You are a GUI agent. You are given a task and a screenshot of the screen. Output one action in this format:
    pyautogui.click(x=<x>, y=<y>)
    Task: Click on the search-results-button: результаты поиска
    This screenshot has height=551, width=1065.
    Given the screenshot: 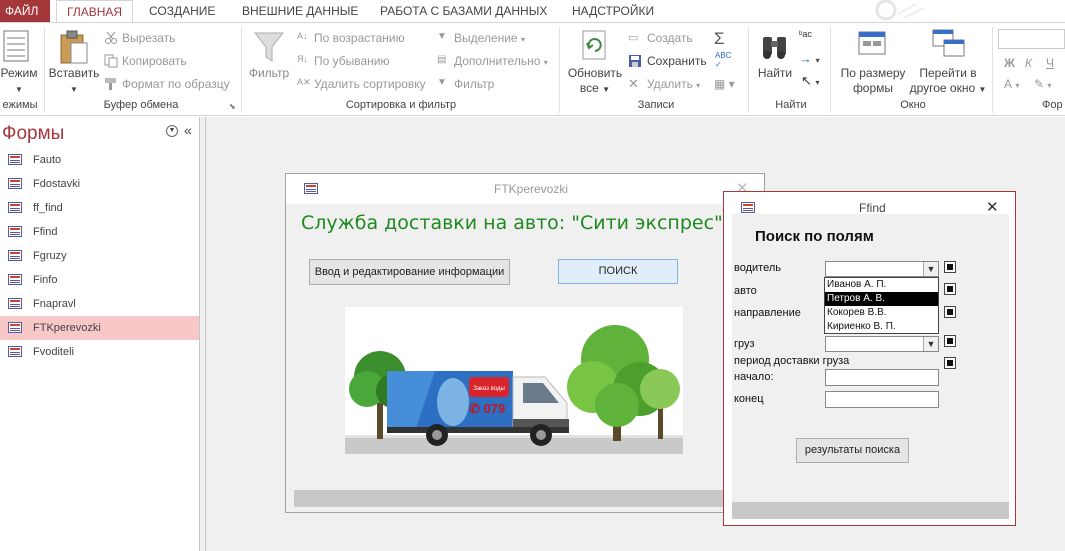 What is the action you would take?
    pyautogui.click(x=852, y=450)
    